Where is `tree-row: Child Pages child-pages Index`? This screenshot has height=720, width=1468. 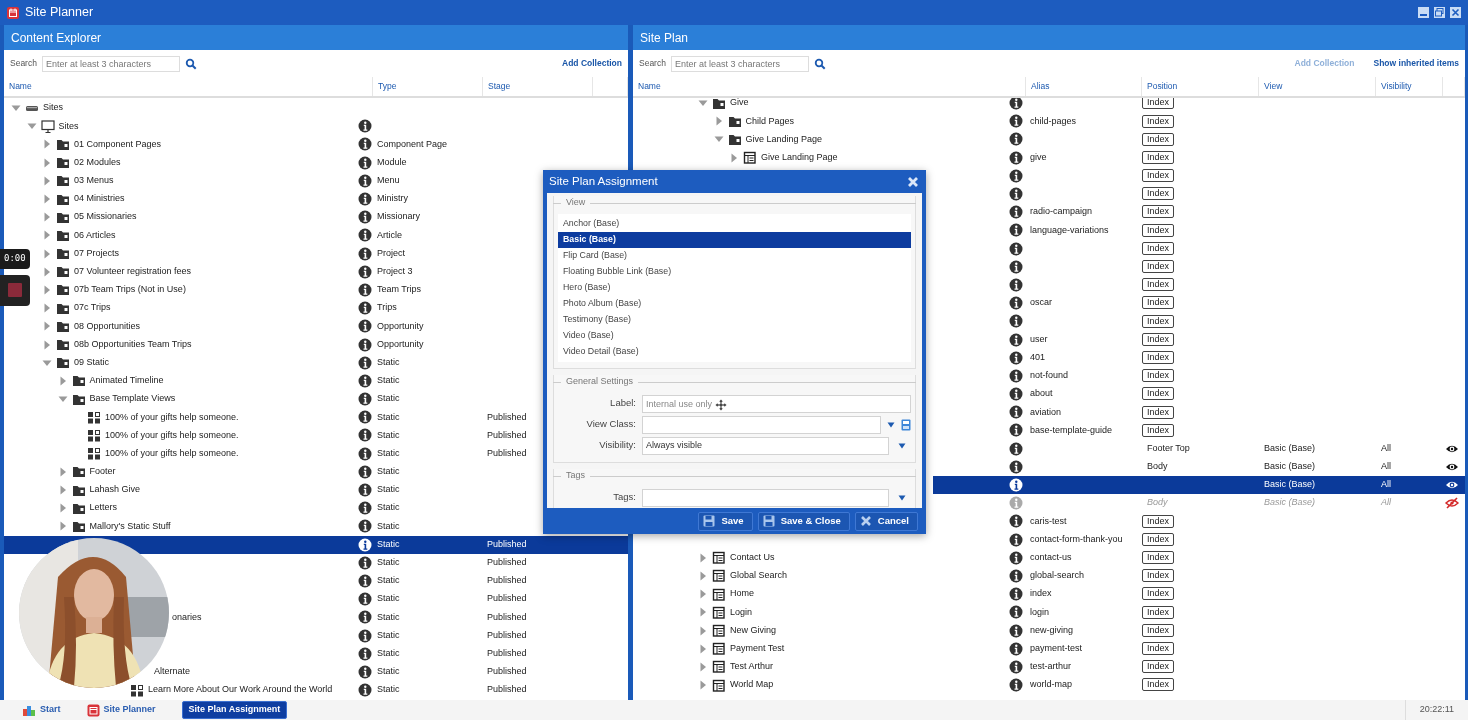
tree-row: Child Pages child-pages Index is located at coordinates (1049, 121).